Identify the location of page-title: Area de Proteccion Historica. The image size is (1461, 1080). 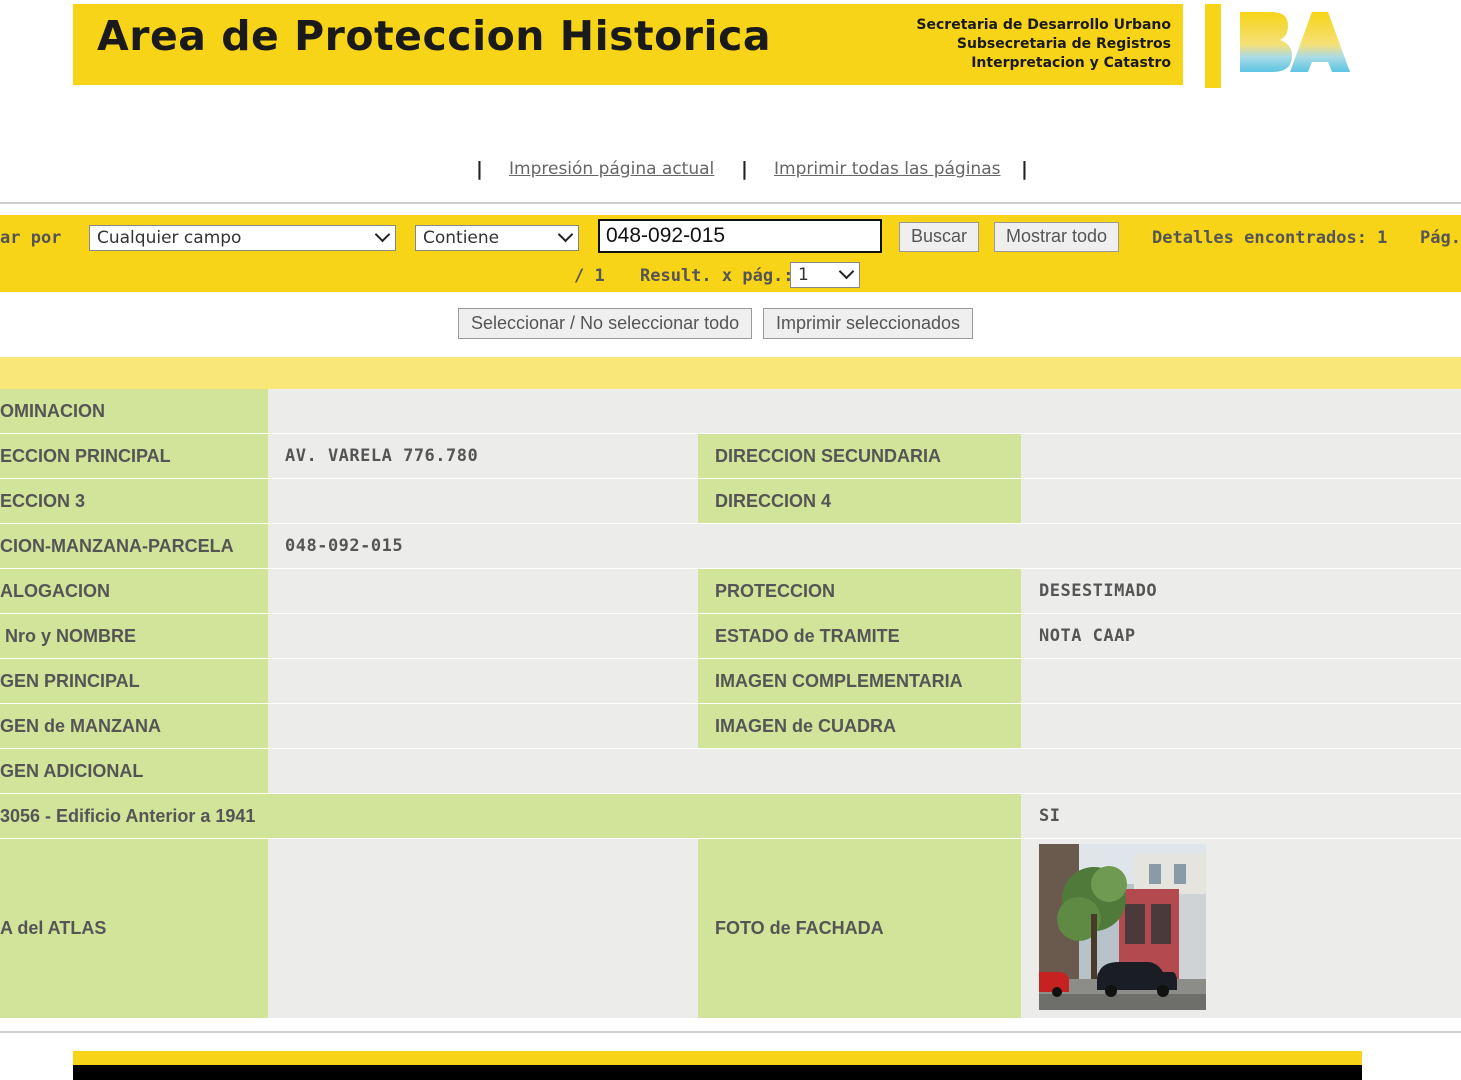
(434, 36).